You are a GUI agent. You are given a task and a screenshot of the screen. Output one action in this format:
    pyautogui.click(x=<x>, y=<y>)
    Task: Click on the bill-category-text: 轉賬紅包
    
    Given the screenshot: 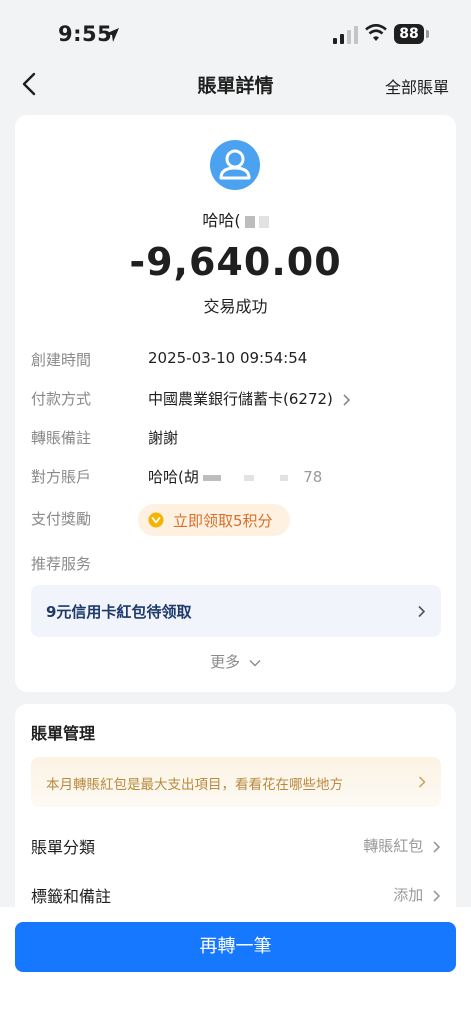 What is the action you would take?
    pyautogui.click(x=393, y=846)
    